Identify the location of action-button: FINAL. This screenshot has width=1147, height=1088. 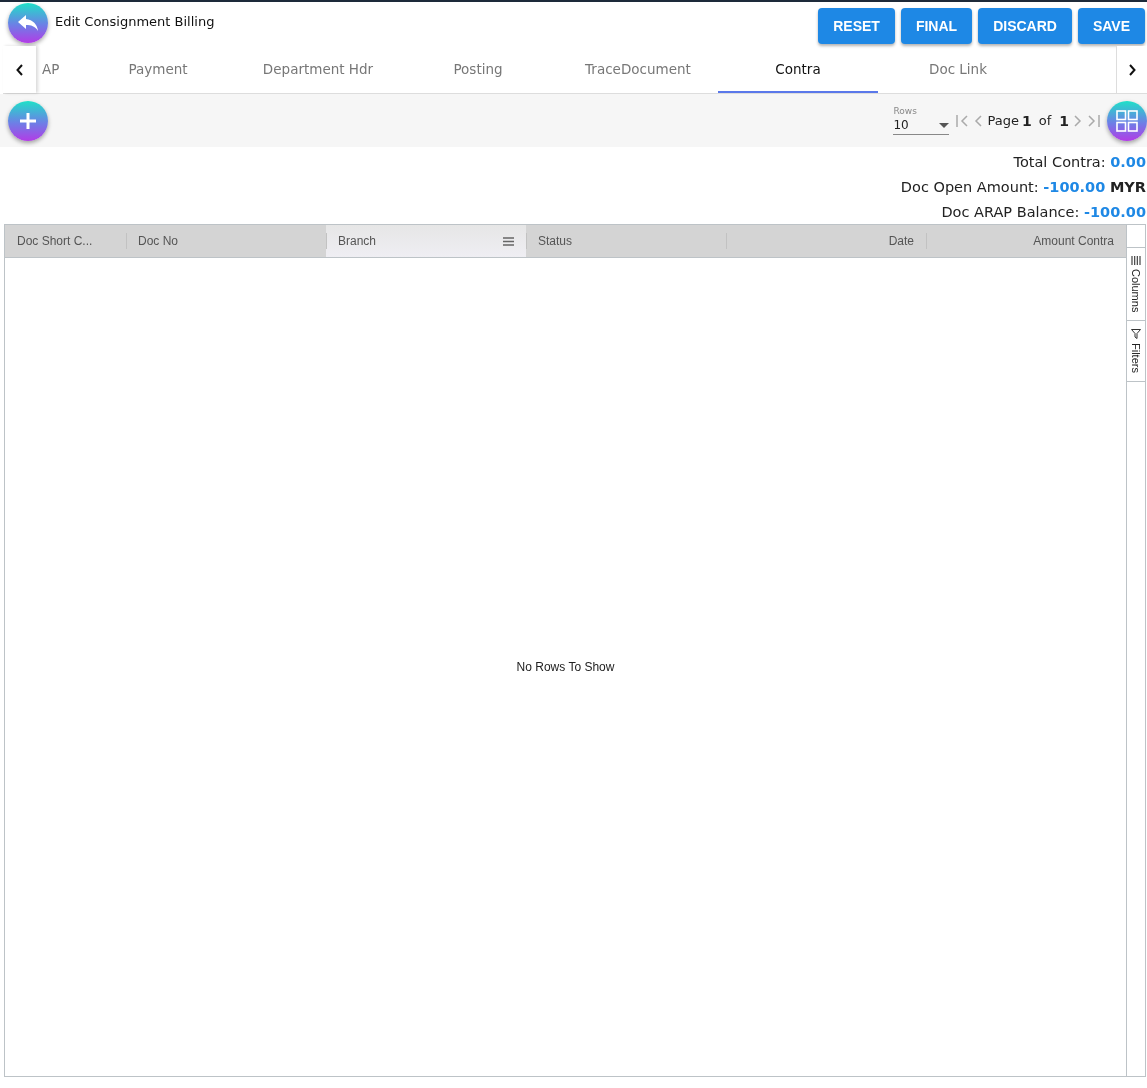
(936, 26).